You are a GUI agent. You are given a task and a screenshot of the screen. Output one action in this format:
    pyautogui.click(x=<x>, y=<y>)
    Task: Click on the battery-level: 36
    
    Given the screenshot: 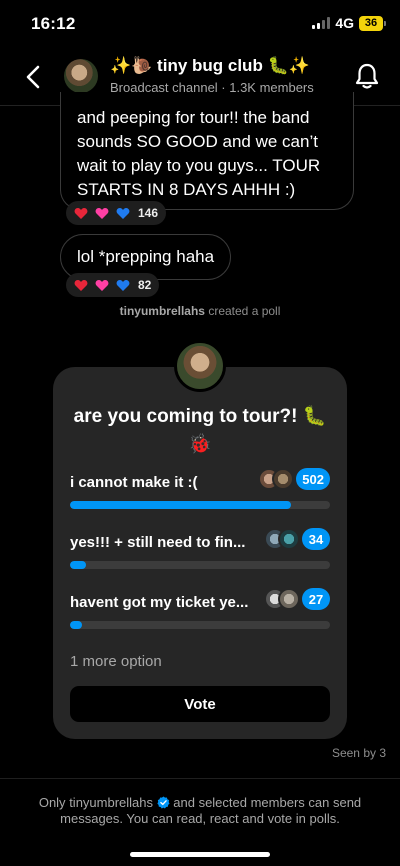 What is the action you would take?
    pyautogui.click(x=371, y=23)
    